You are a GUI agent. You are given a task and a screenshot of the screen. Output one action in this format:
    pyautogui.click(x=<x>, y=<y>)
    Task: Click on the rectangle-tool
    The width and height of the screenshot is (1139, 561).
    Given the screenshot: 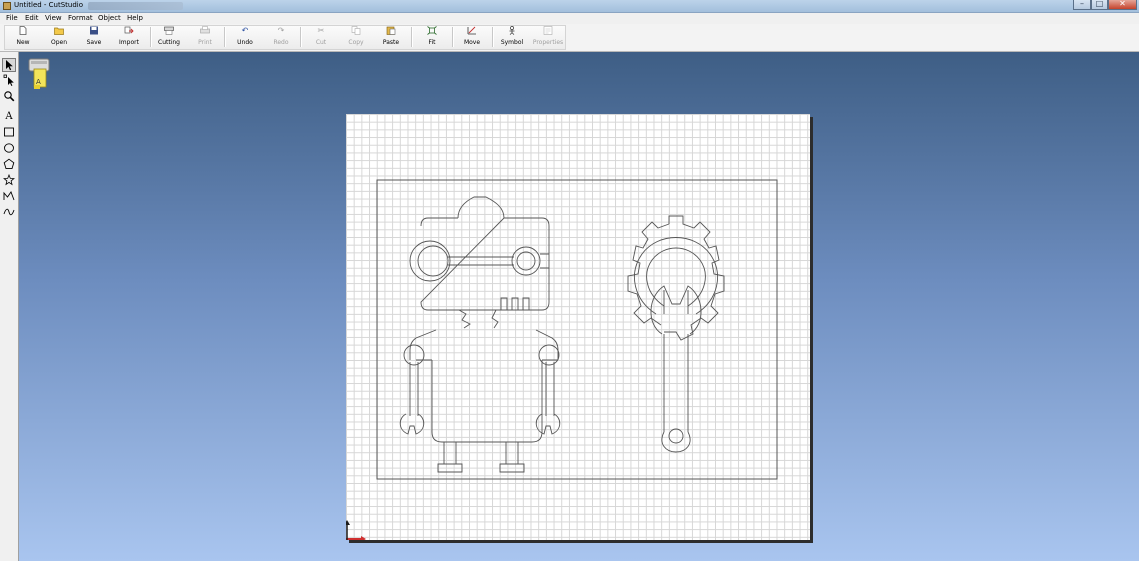 What is the action you would take?
    pyautogui.click(x=9, y=133)
    